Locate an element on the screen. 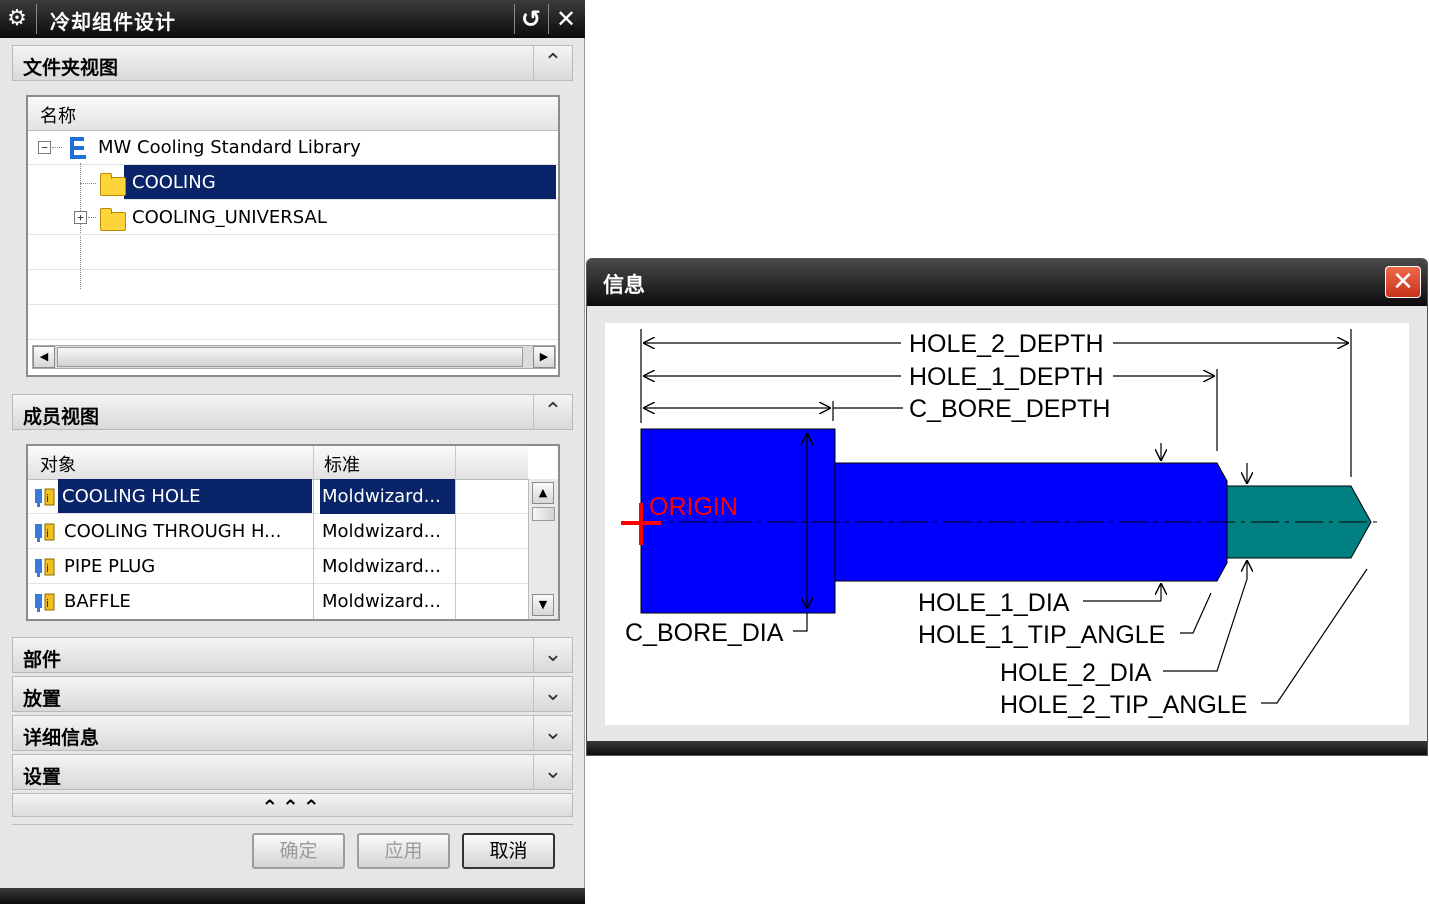 Image resolution: width=1429 pixels, height=904 pixels. tree-row-cooling: COOLING is located at coordinates (340, 182).